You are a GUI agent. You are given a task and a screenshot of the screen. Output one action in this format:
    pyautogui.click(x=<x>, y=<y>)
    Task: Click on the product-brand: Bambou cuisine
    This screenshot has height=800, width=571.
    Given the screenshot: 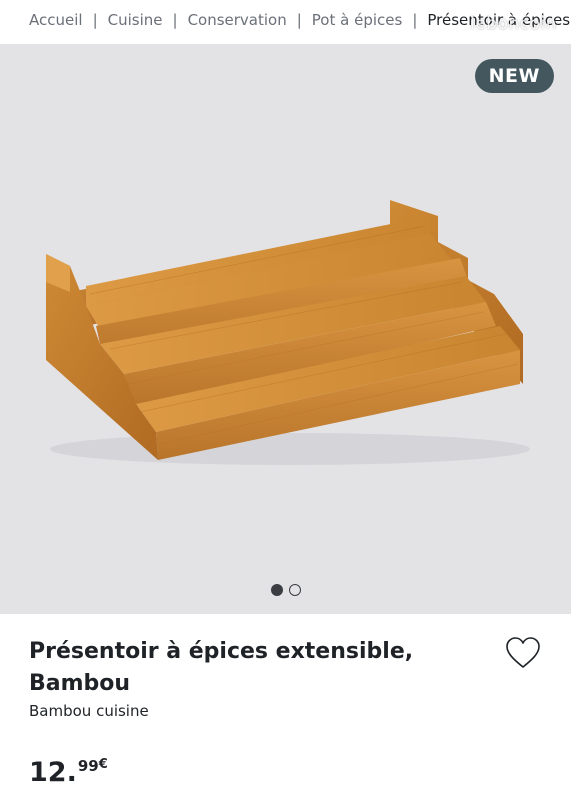 What is the action you would take?
    pyautogui.click(x=89, y=711)
    